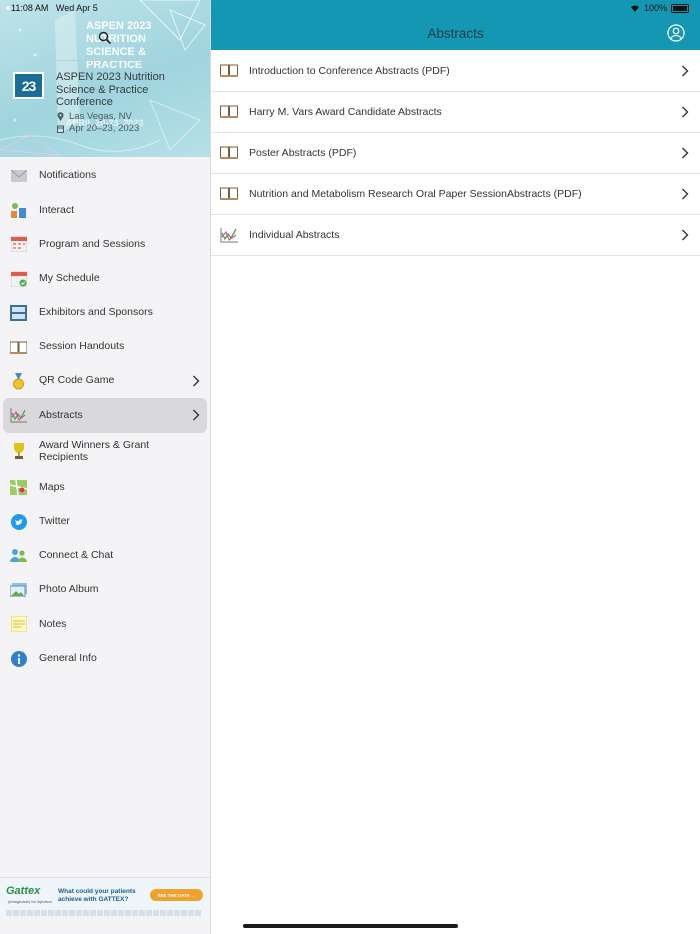 The height and width of the screenshot is (934, 700). What do you see at coordinates (53, 623) in the screenshot?
I see `sidebar-item-label: Notes` at bounding box center [53, 623].